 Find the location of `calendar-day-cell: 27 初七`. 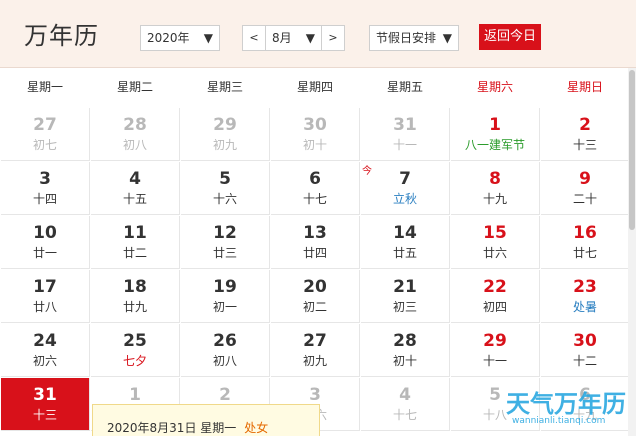

calendar-day-cell: 27 初七 is located at coordinates (45, 134).